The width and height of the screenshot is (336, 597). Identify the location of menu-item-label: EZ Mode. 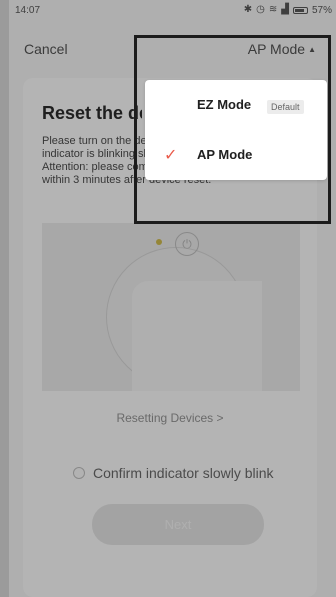
(224, 104).